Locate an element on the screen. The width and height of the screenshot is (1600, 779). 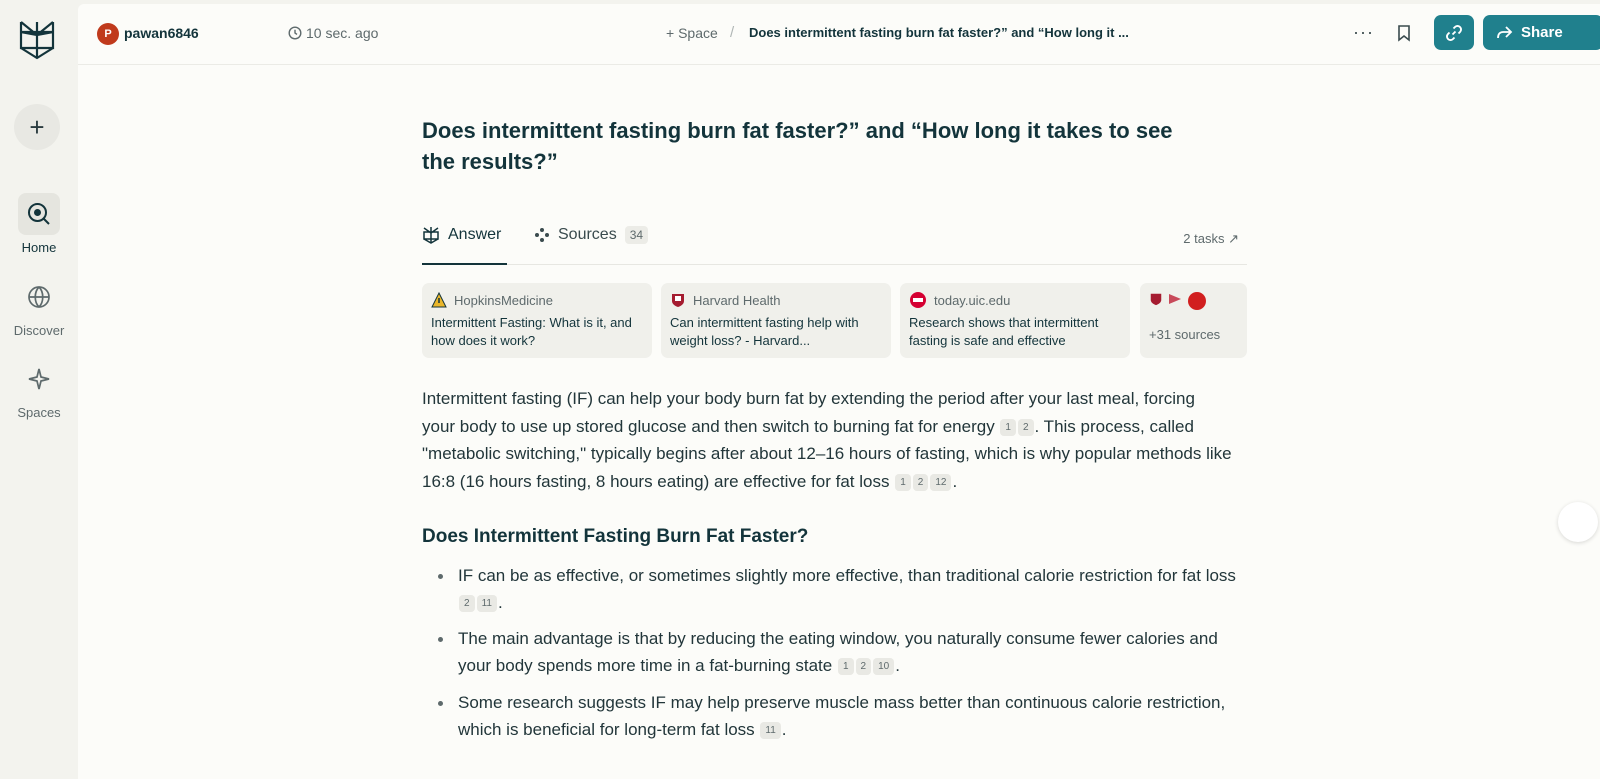
active-tab-indicator is located at coordinates (464, 264).